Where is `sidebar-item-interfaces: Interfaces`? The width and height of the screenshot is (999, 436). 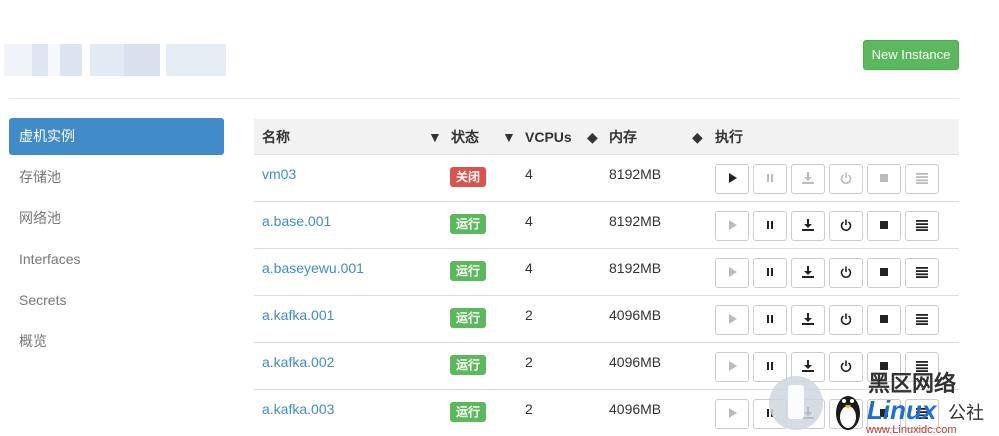
sidebar-item-interfaces: Interfaces is located at coordinates (116, 261).